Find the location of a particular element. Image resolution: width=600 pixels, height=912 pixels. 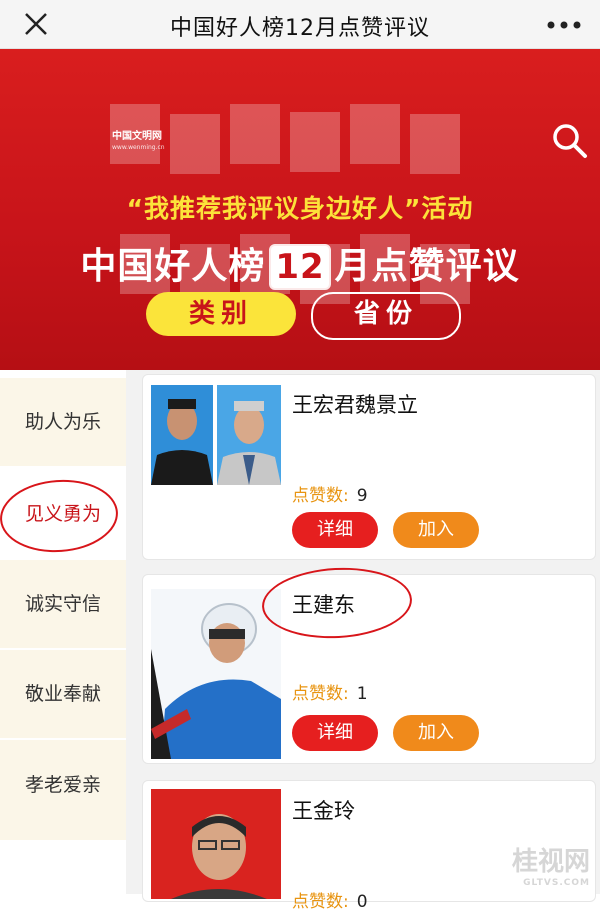

page-title: 中国好人榜12月点赞评议 is located at coordinates (300, 28).